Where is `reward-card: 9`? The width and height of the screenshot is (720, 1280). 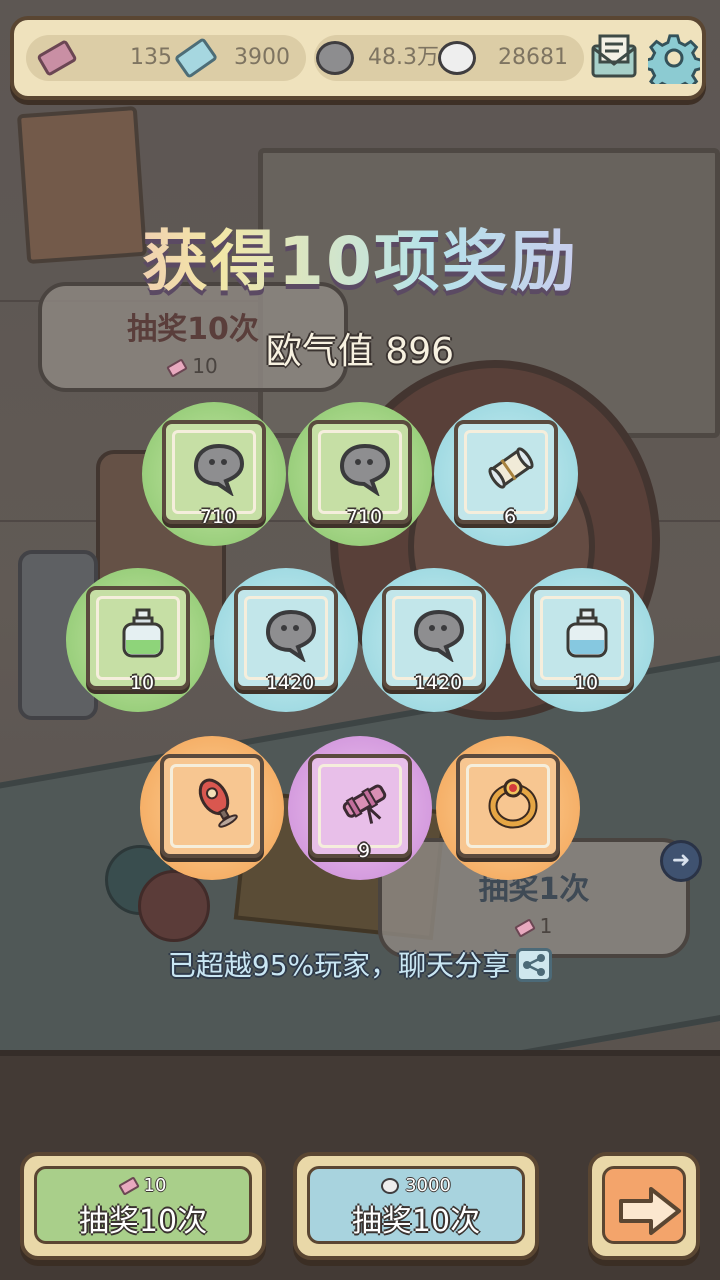 reward-card: 9 is located at coordinates (360, 808).